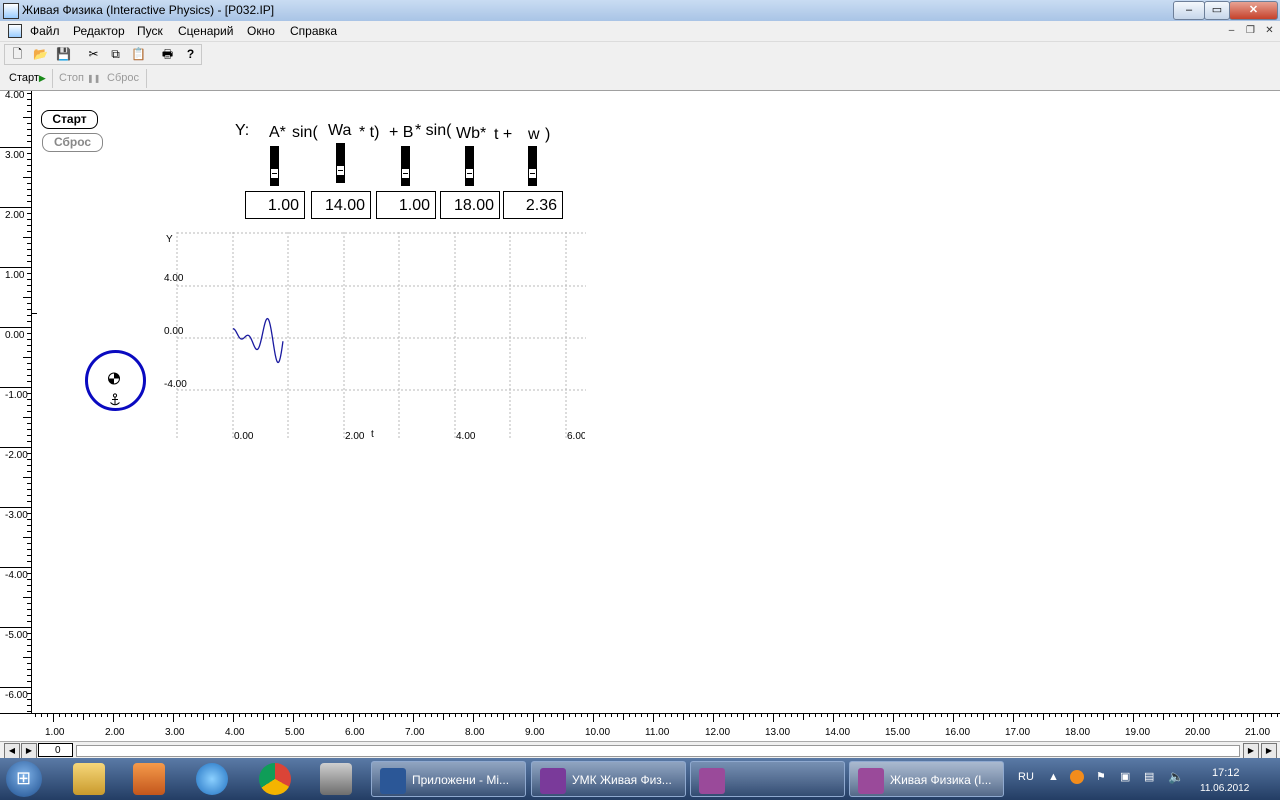  I want to click on maximize-button: ▭, so click(1217, 10).